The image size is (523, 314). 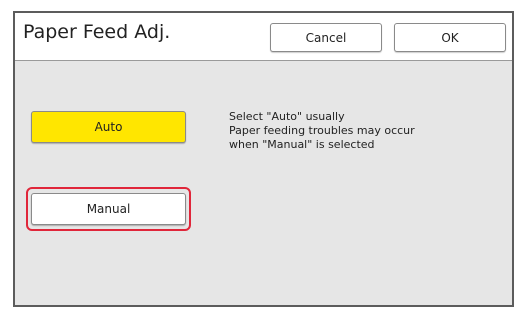 I want to click on description-line-1: Select "Auto" usually, so click(x=287, y=116).